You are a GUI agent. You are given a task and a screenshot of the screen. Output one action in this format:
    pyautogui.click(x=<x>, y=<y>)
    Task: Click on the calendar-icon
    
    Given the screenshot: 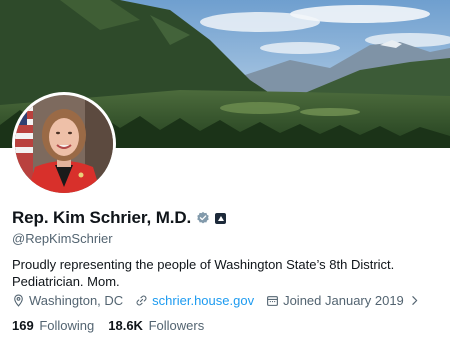 What is the action you would take?
    pyautogui.click(x=272, y=301)
    